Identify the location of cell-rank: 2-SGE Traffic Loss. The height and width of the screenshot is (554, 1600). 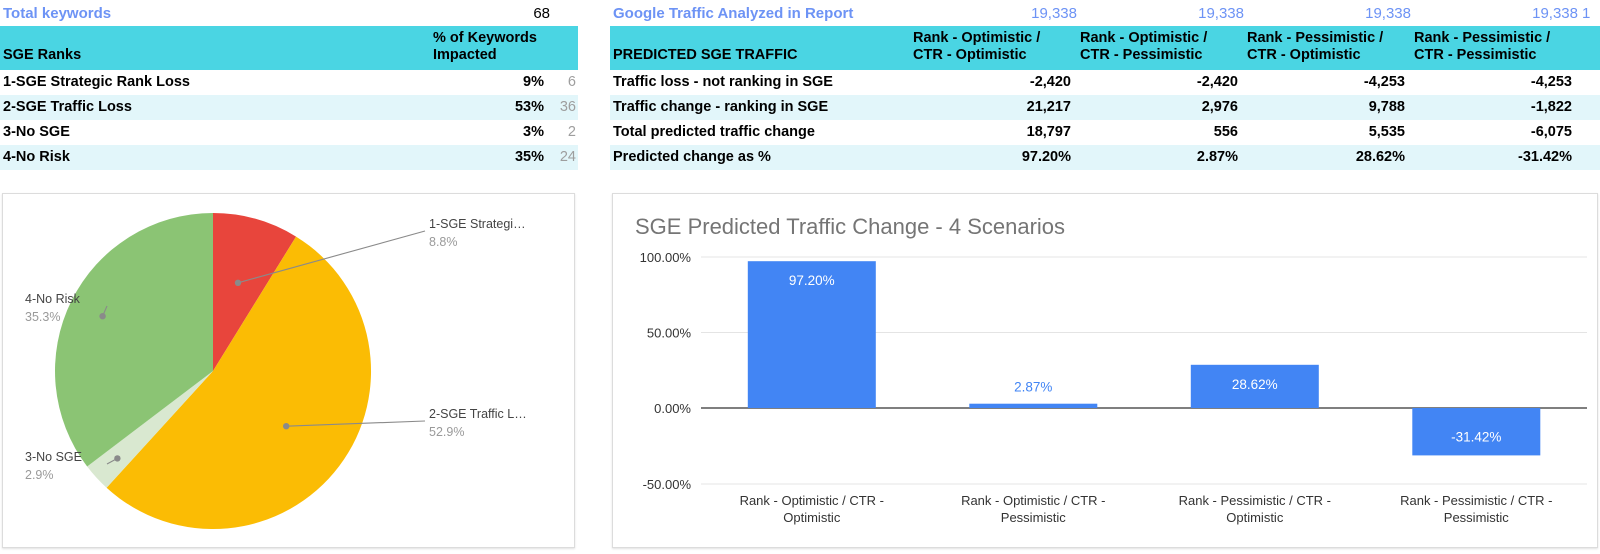
(215, 108).